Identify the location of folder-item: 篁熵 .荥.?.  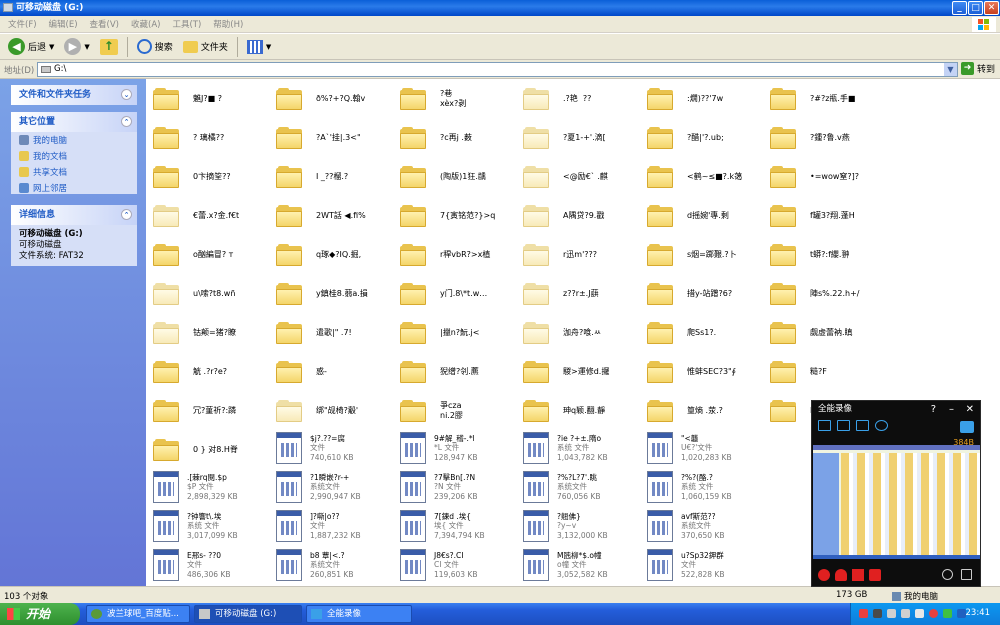
(700, 411).